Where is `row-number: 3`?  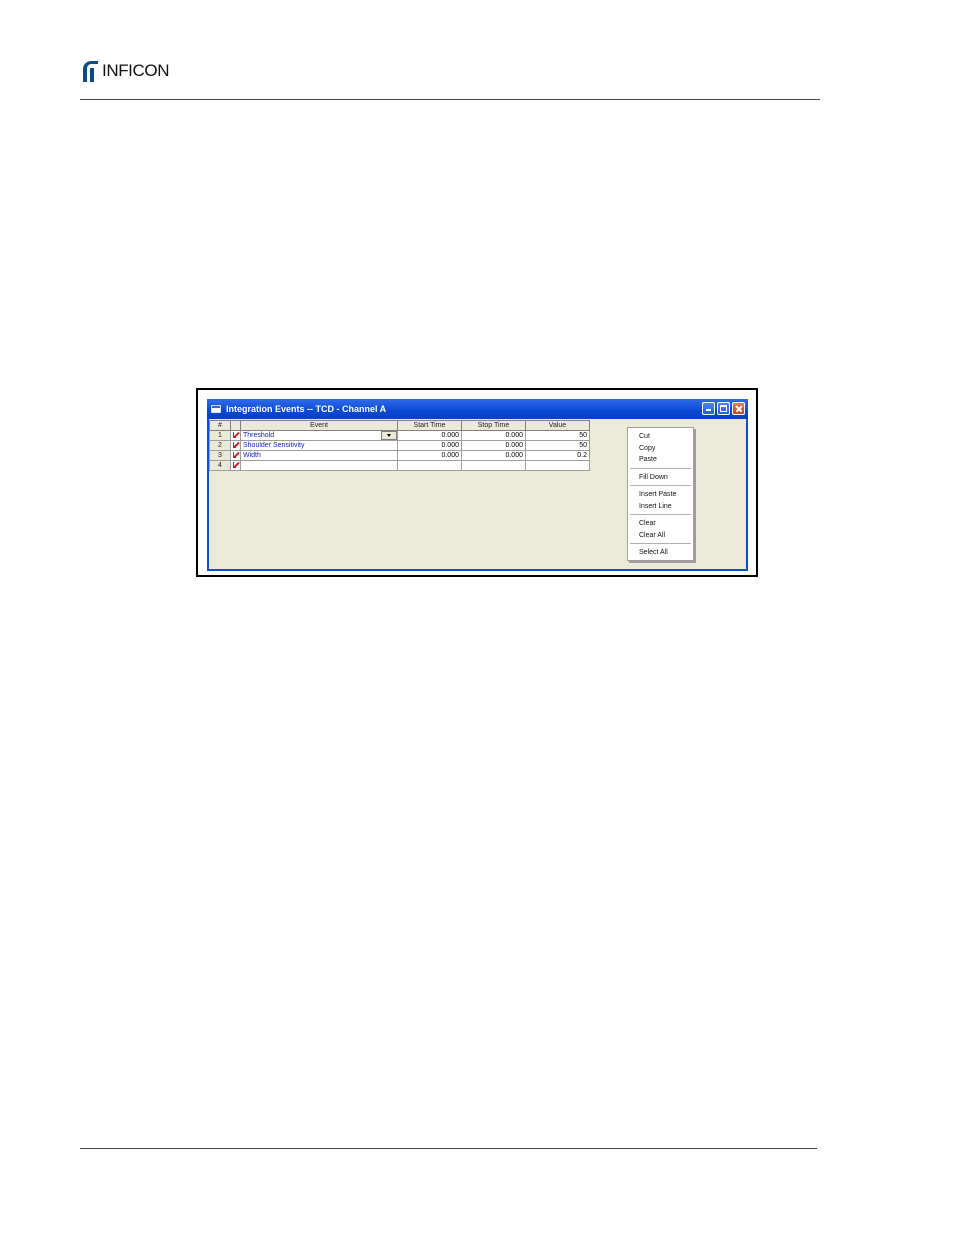 row-number: 3 is located at coordinates (220, 455).